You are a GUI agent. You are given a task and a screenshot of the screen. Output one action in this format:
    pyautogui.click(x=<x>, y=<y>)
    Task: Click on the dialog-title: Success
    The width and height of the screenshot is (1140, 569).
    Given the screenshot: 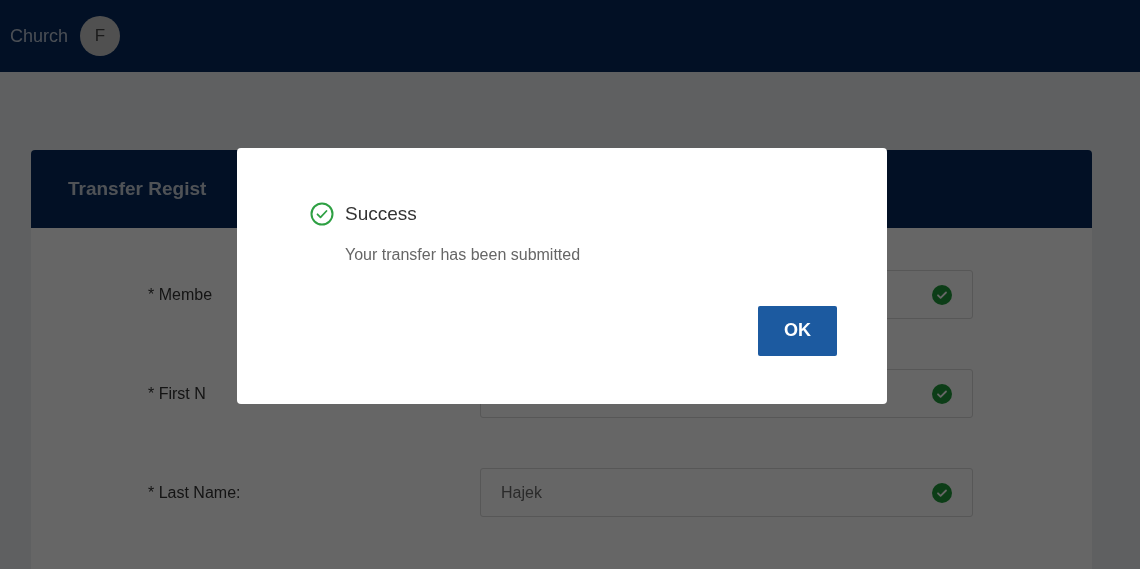 What is the action you would take?
    pyautogui.click(x=381, y=214)
    